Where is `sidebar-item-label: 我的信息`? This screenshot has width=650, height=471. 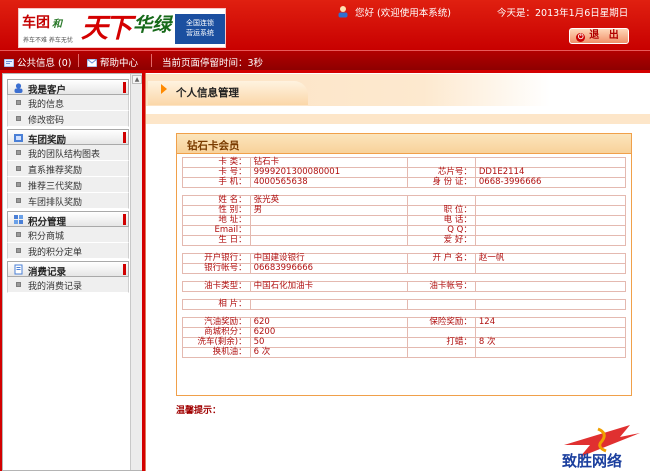 sidebar-item-label: 我的信息 is located at coordinates (46, 105).